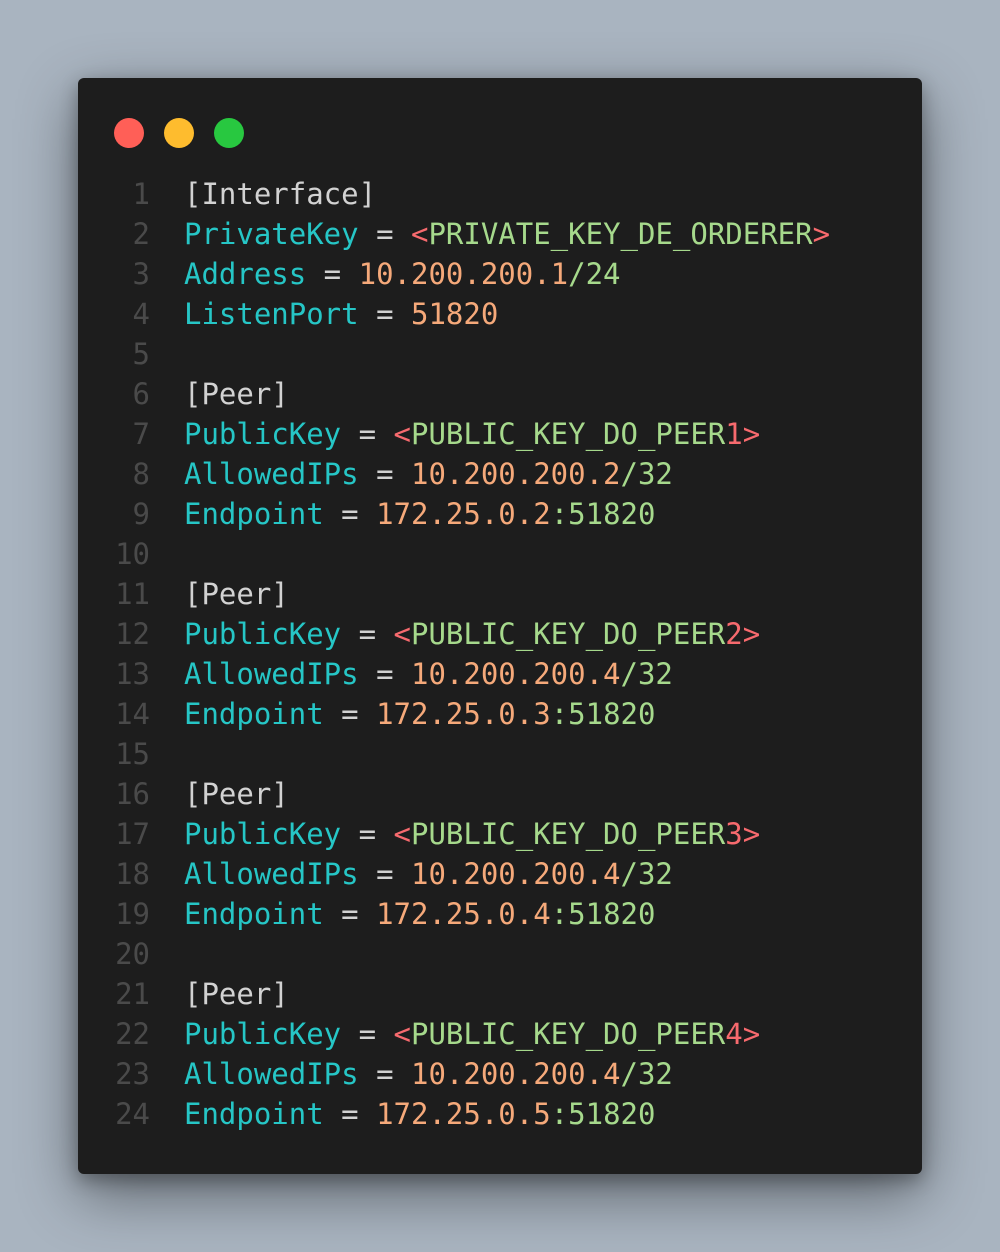  I want to click on code-line: 12 PublicKey = <PUBLIC_KEY_DO_PEER2>, so click(500, 634).